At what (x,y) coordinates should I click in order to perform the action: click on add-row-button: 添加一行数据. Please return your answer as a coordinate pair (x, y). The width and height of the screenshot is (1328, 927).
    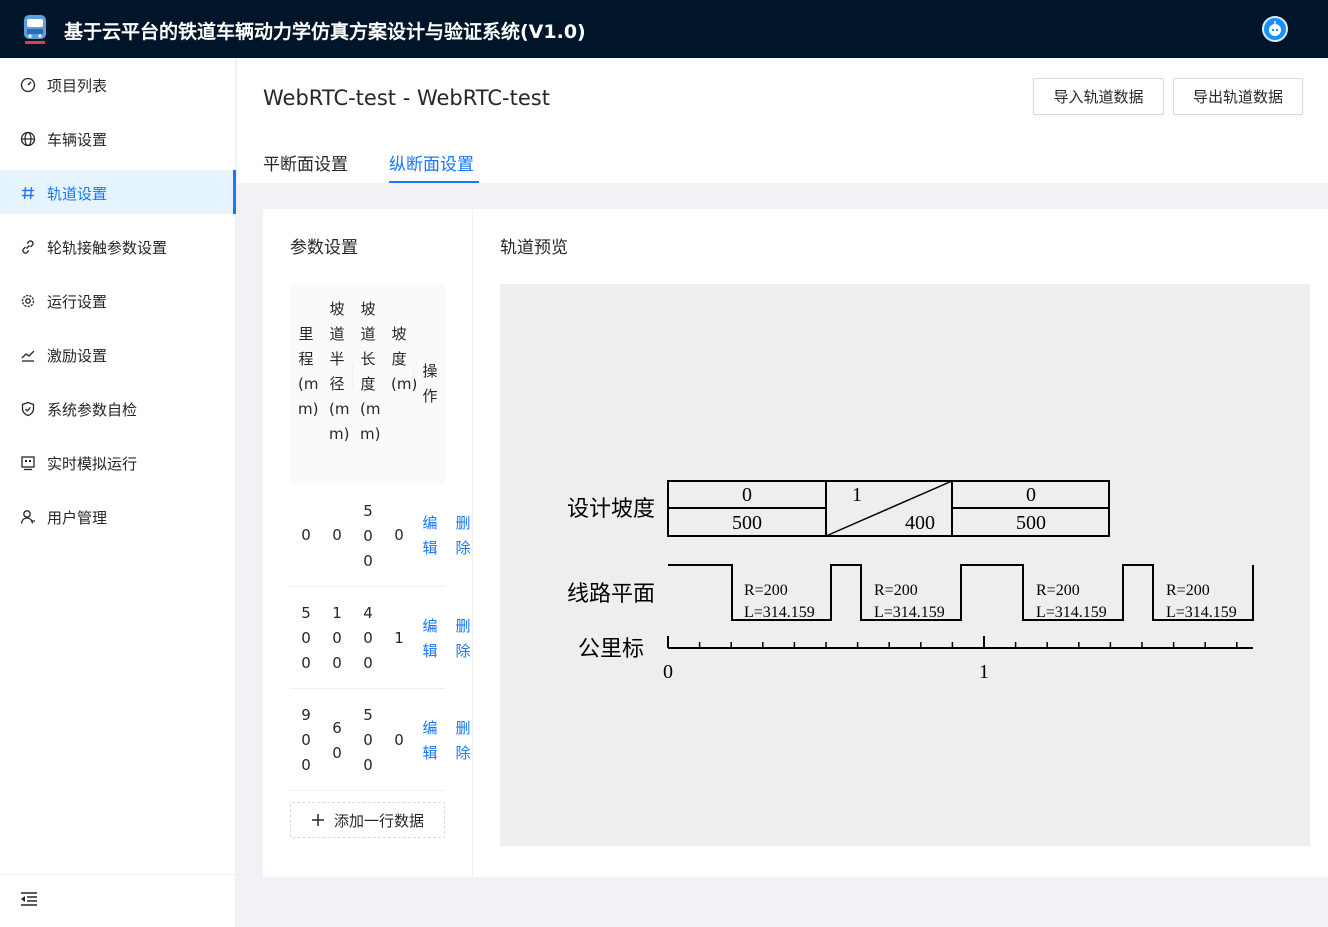
    Looking at the image, I should click on (367, 820).